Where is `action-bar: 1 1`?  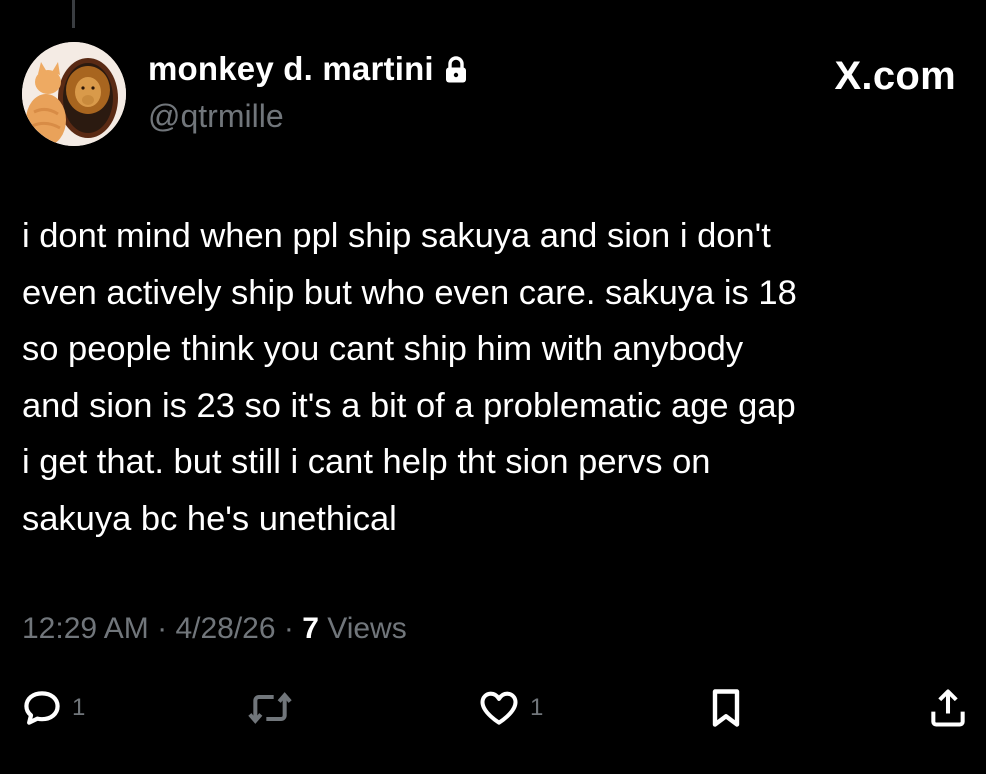 action-bar: 1 1 is located at coordinates (493, 711).